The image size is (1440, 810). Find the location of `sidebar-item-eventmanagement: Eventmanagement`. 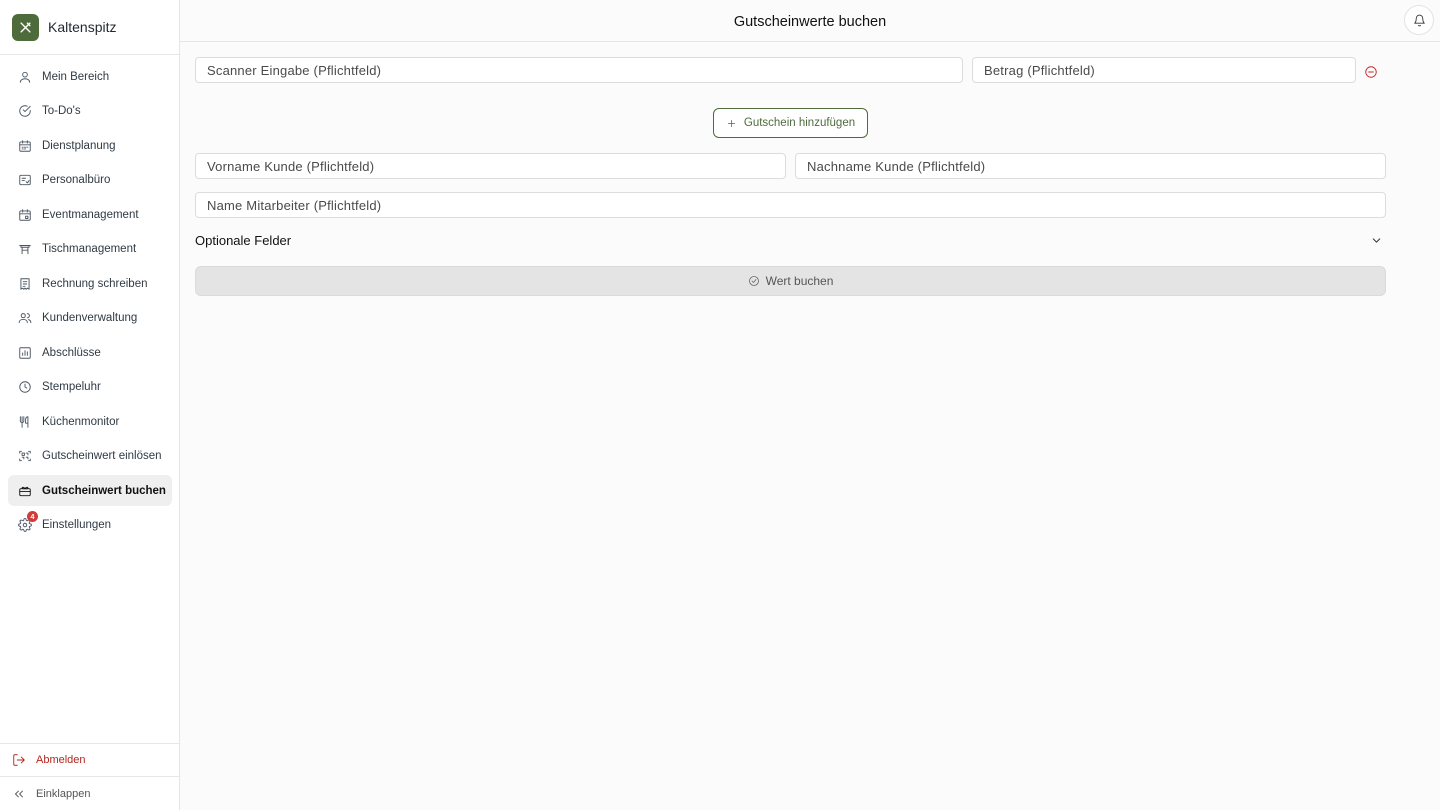

sidebar-item-eventmanagement: Eventmanagement is located at coordinates (90, 214).